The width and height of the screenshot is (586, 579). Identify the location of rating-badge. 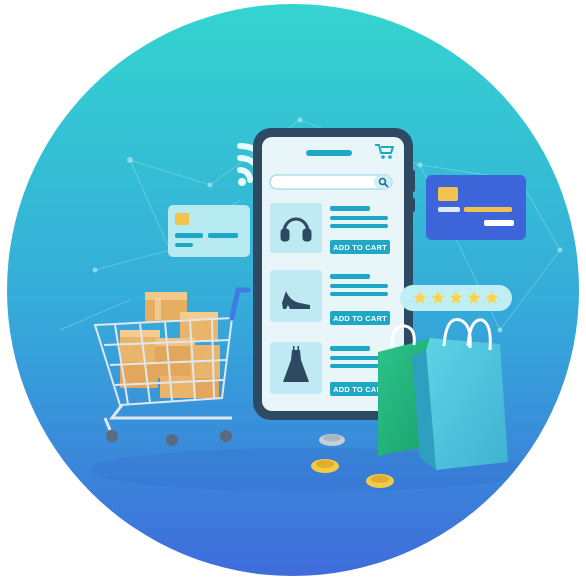
(456, 298).